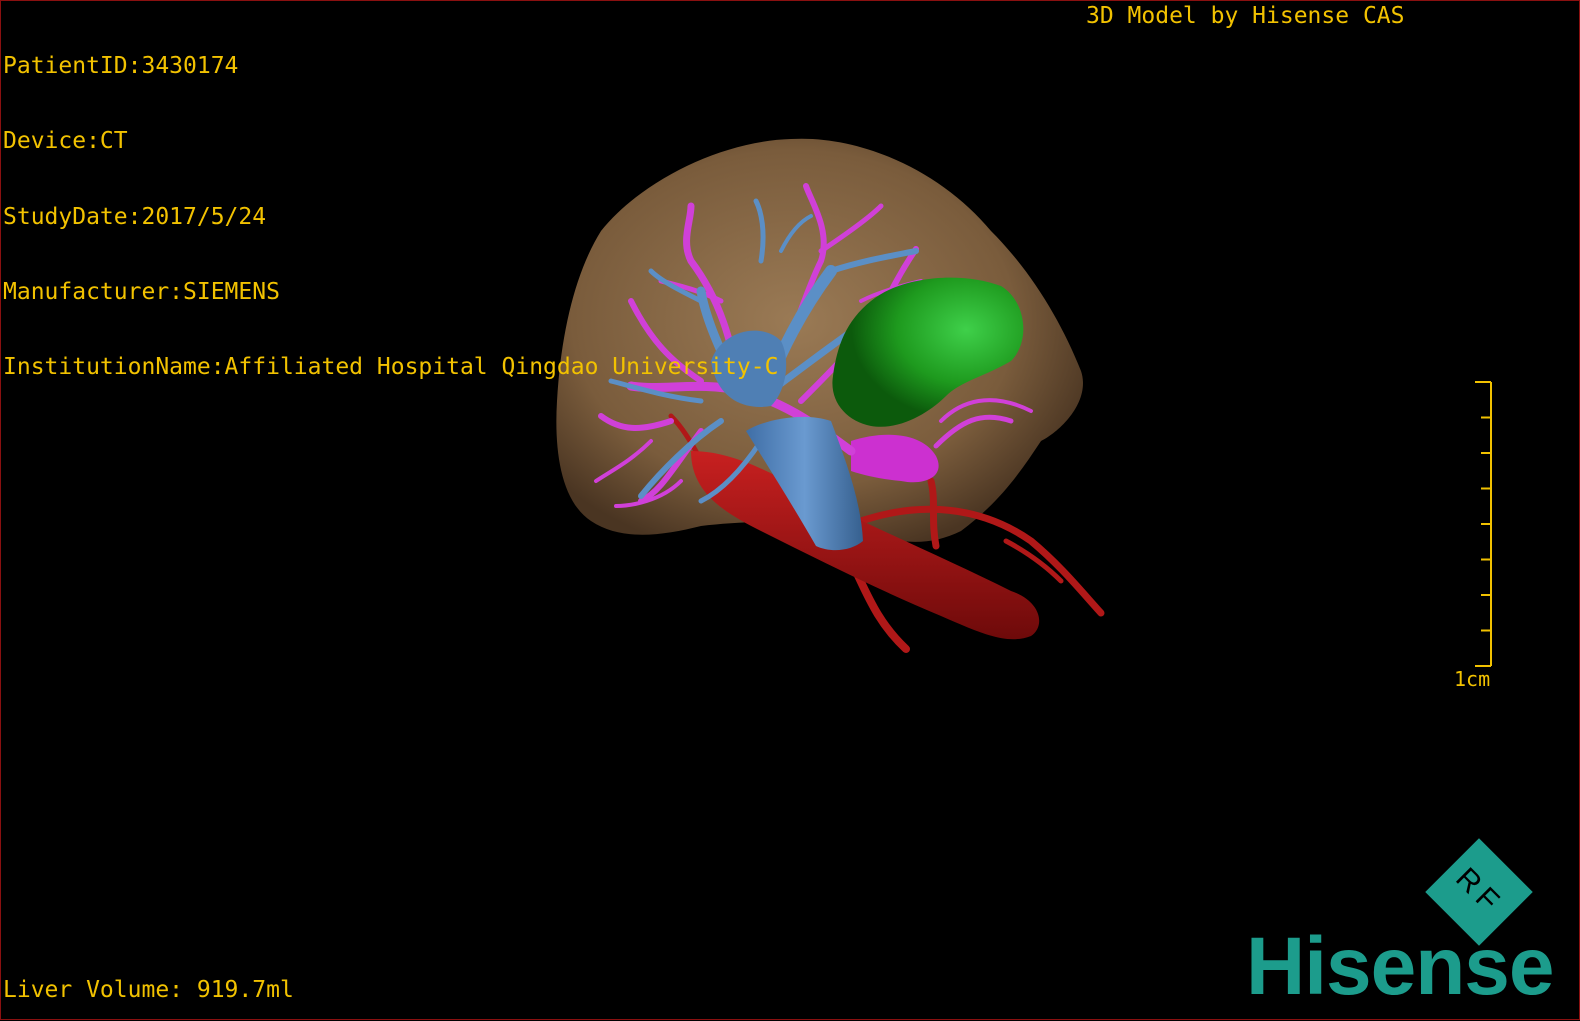  What do you see at coordinates (1472, 679) in the screenshot?
I see `scale-bar-label: 1cm` at bounding box center [1472, 679].